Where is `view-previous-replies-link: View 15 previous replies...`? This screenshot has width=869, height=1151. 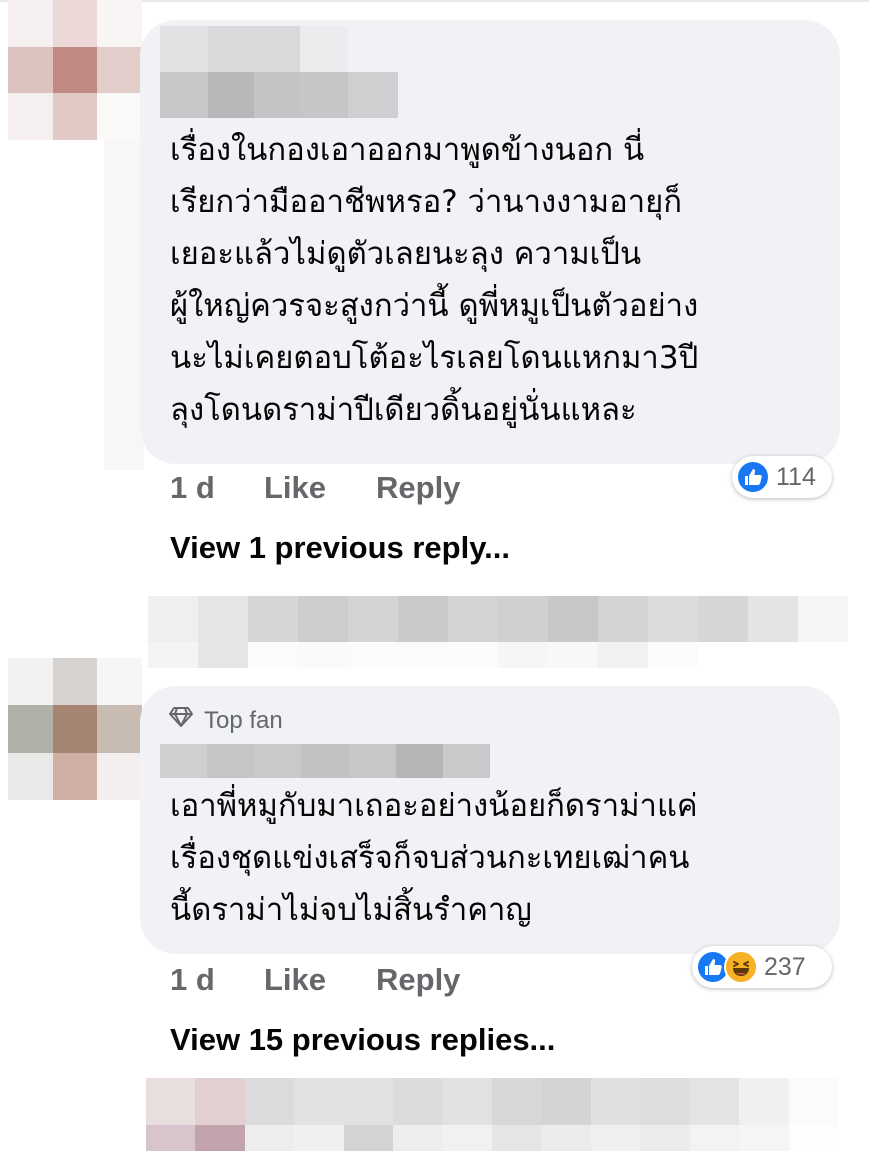 view-previous-replies-link: View 15 previous replies... is located at coordinates (362, 1040).